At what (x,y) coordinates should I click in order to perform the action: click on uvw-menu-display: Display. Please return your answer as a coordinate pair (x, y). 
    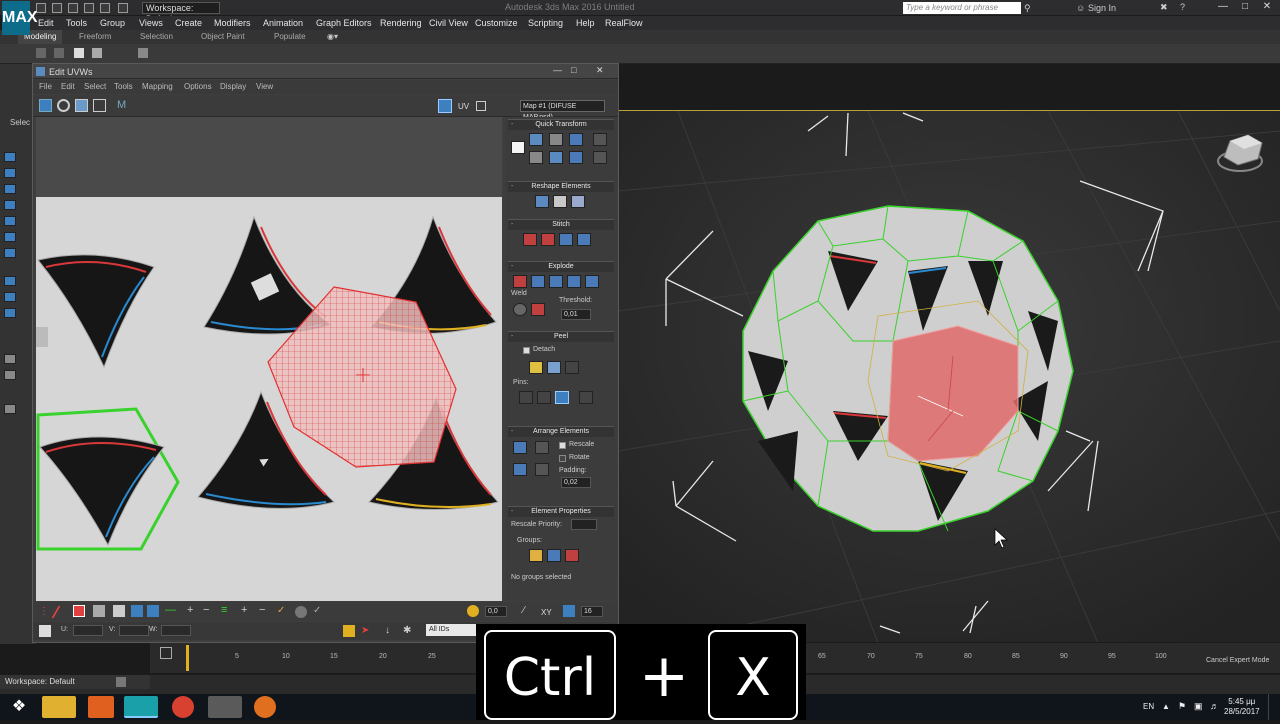
    Looking at the image, I should click on (233, 86).